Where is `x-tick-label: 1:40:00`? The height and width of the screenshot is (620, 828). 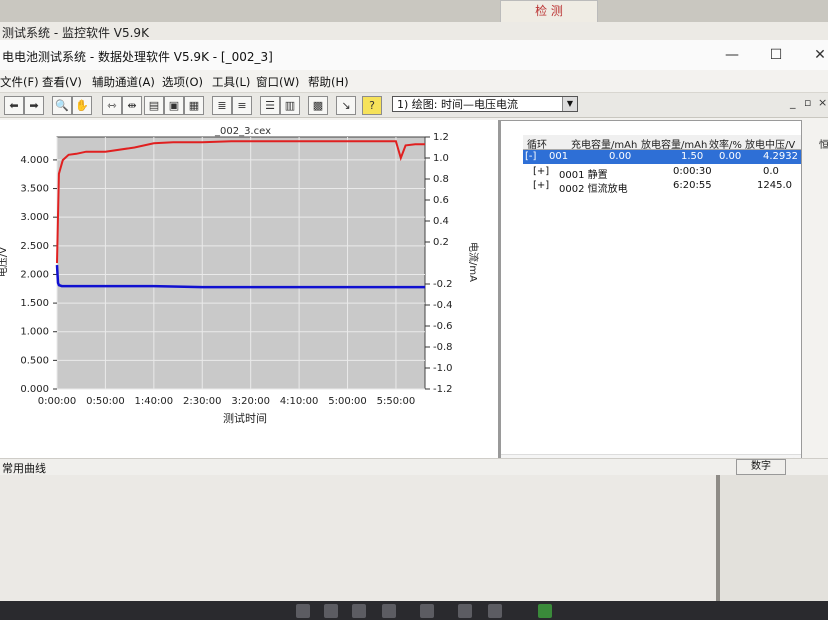
x-tick-label: 1:40:00 is located at coordinates (154, 401).